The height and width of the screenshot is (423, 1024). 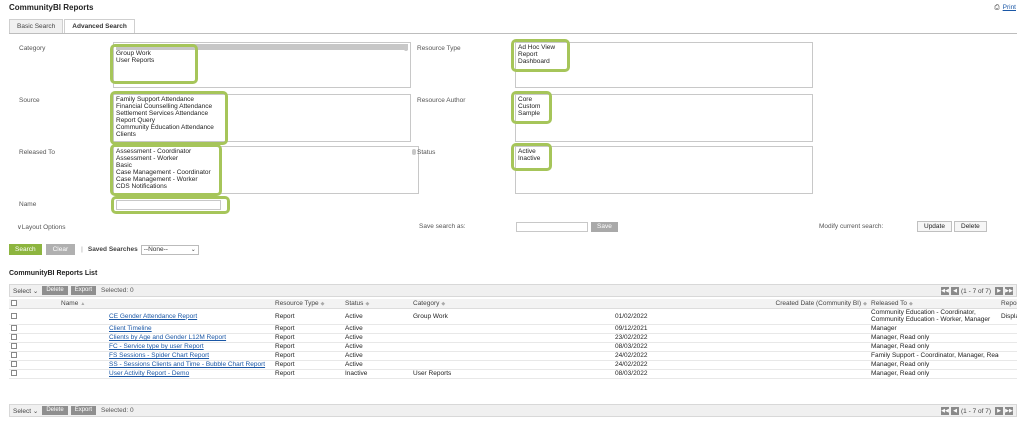 I want to click on column-header-report-purpose: Report Purpose, so click(x=1008, y=304).